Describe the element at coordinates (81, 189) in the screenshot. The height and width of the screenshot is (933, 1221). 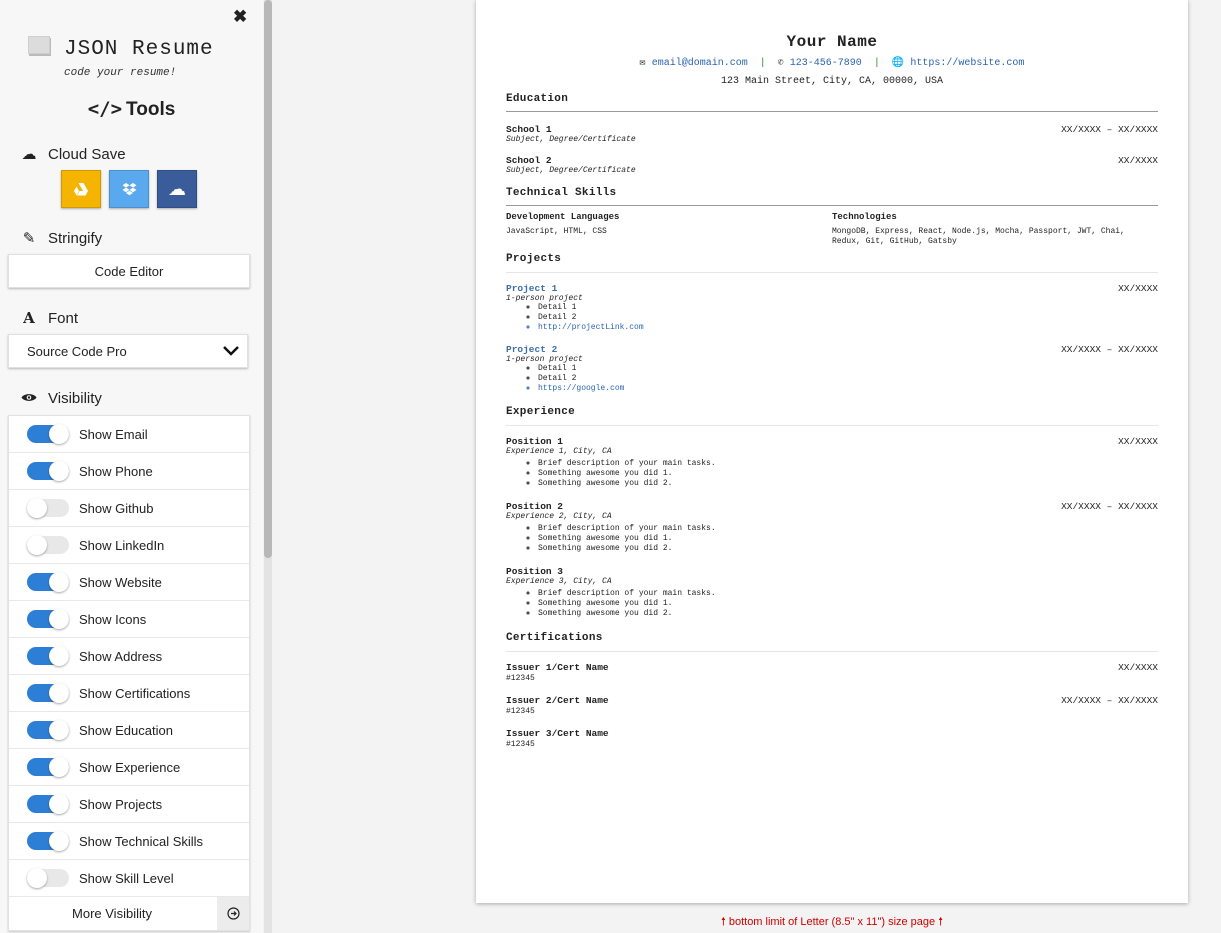
I see `google-drive-button` at that location.